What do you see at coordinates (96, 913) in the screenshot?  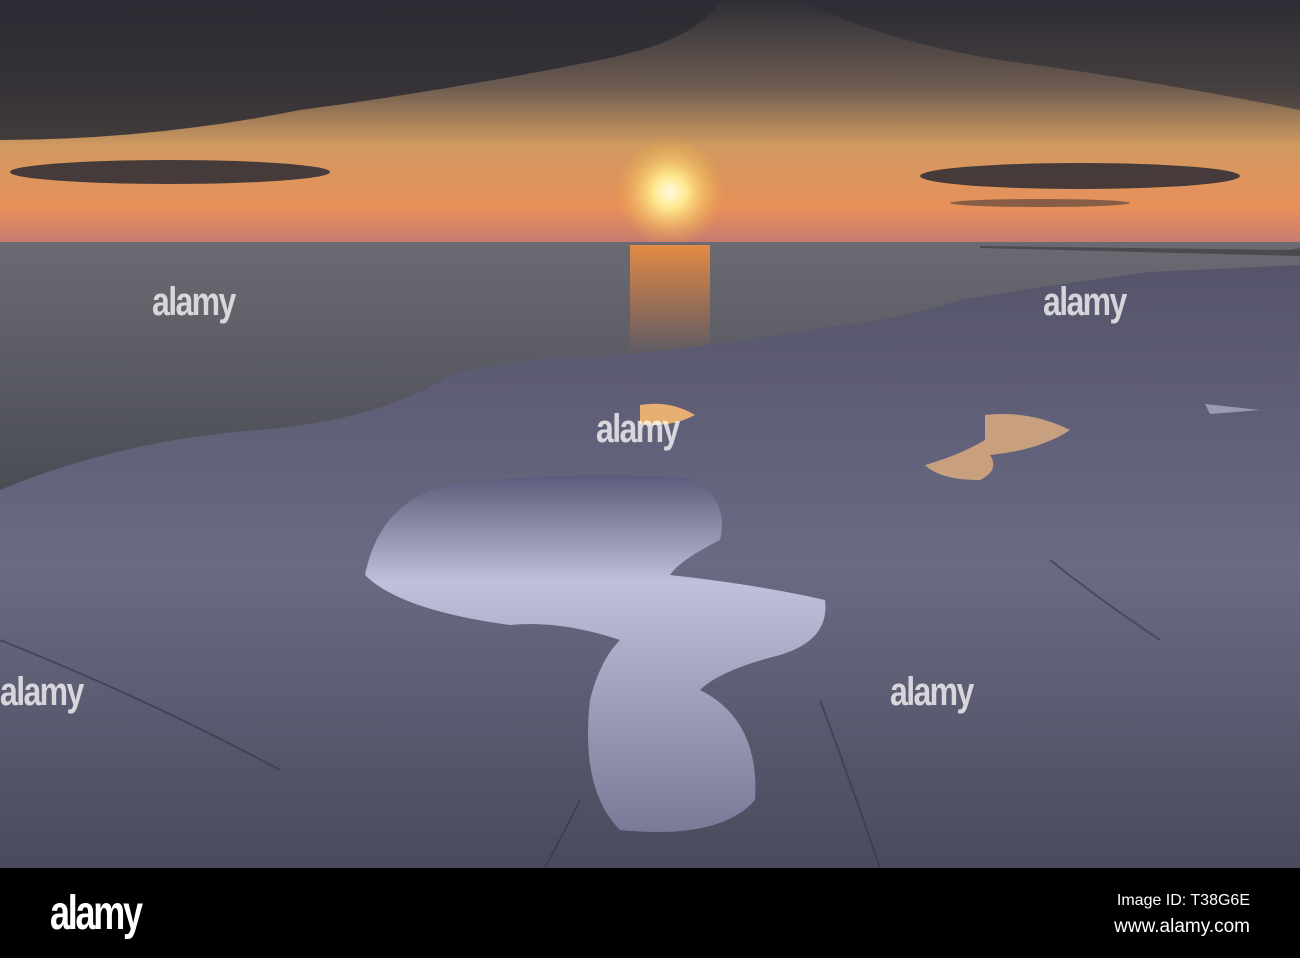 I see `alamy-logo: alamy` at bounding box center [96, 913].